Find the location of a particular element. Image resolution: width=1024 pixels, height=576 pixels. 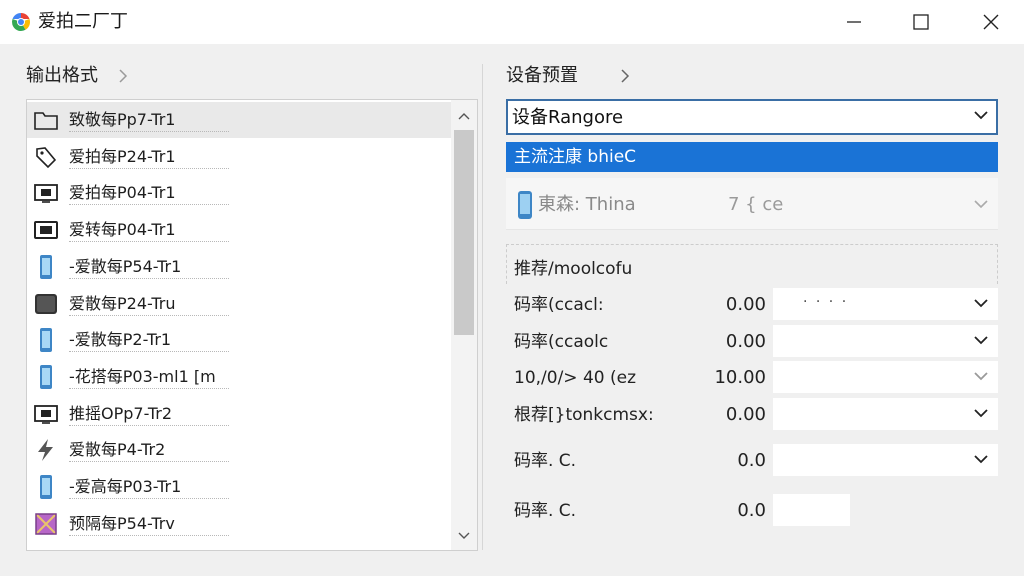

list-item: 推摇OPp7-Tr2 is located at coordinates (239, 414).